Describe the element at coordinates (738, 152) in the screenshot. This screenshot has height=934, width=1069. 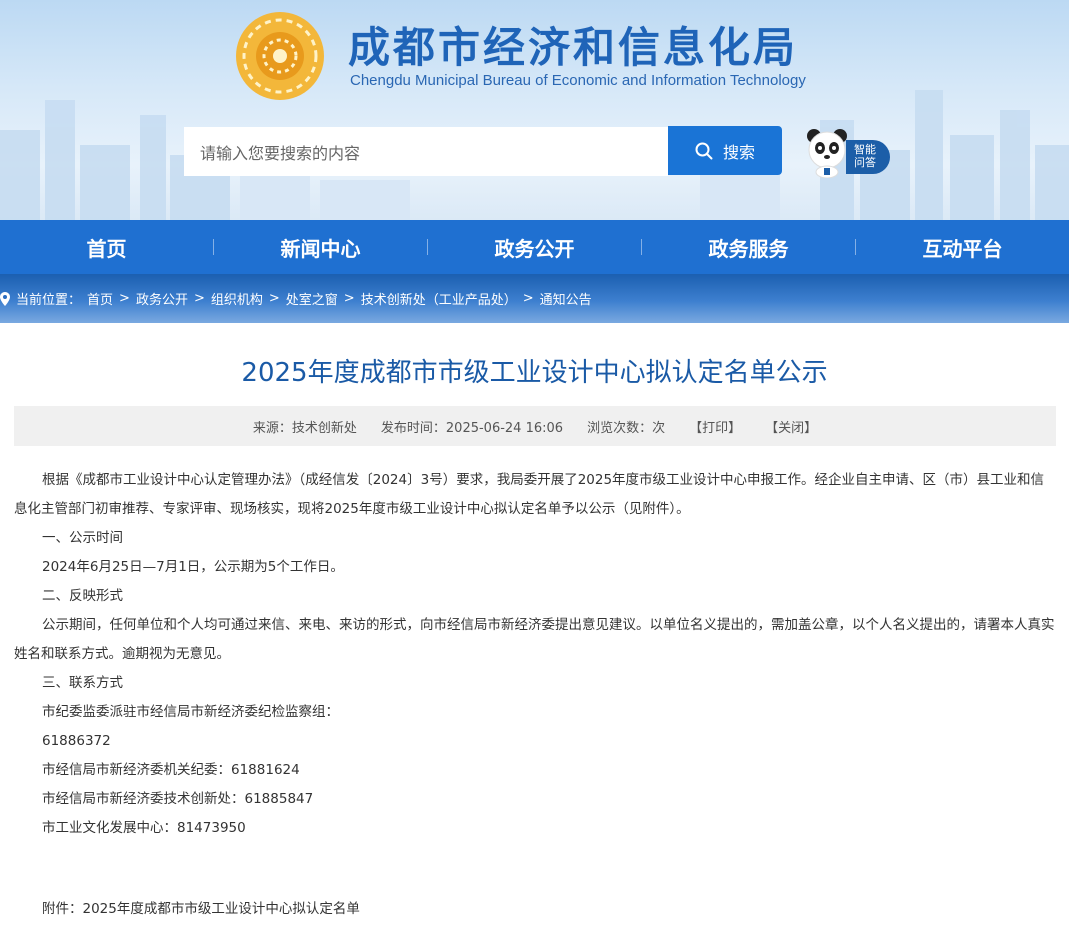
I see `search-button-label: 搜索` at that location.